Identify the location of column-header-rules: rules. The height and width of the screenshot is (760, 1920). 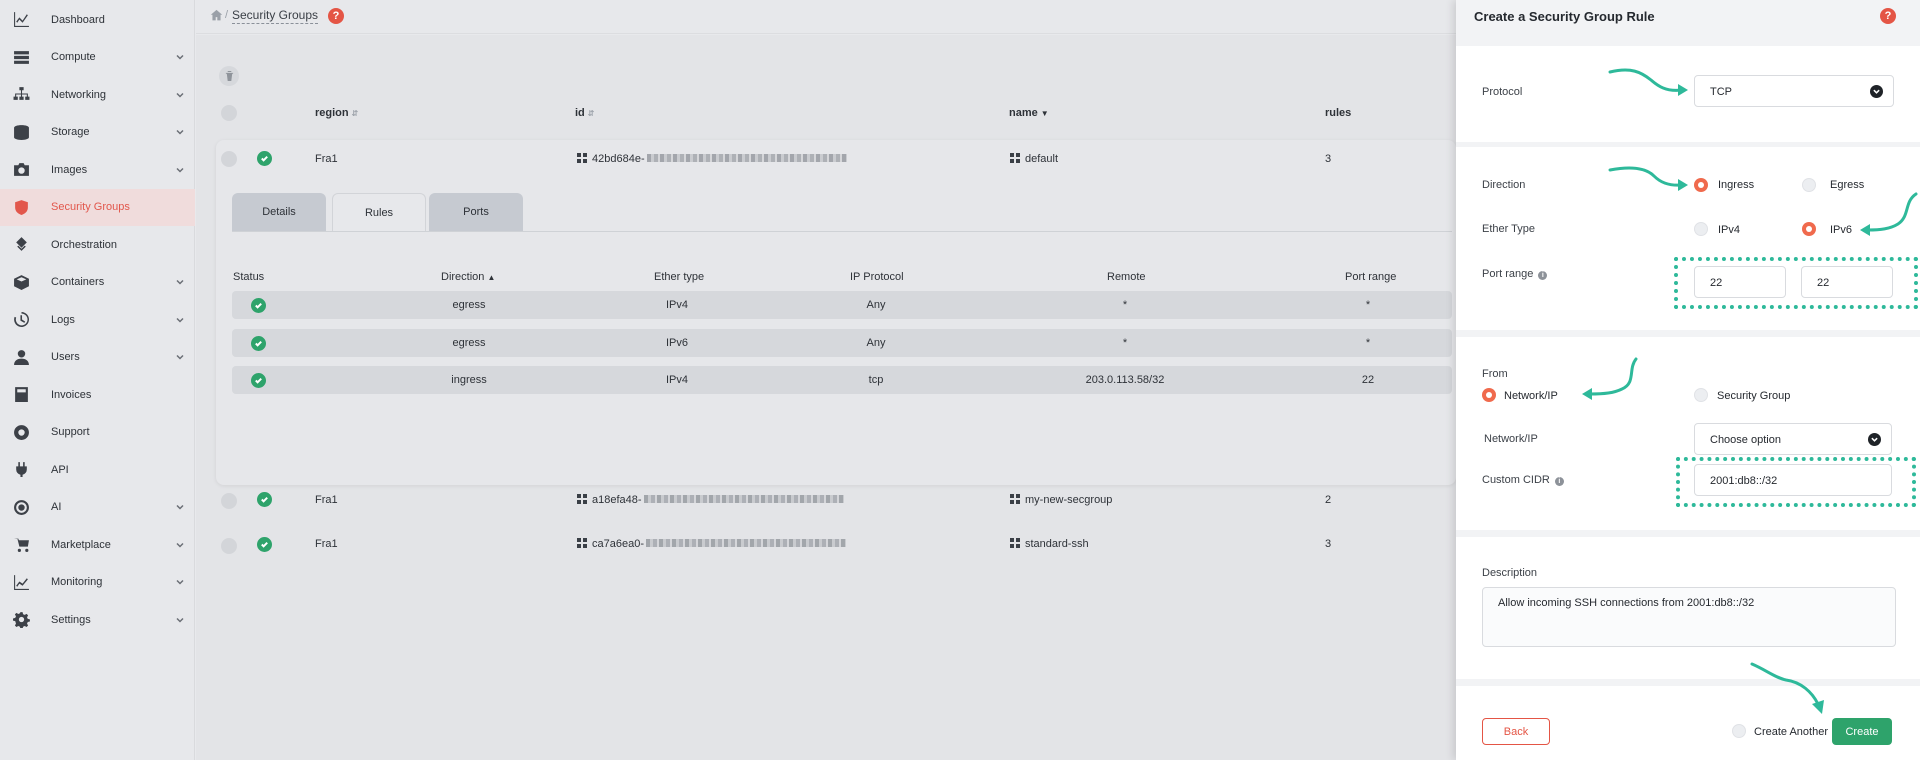
(1338, 113).